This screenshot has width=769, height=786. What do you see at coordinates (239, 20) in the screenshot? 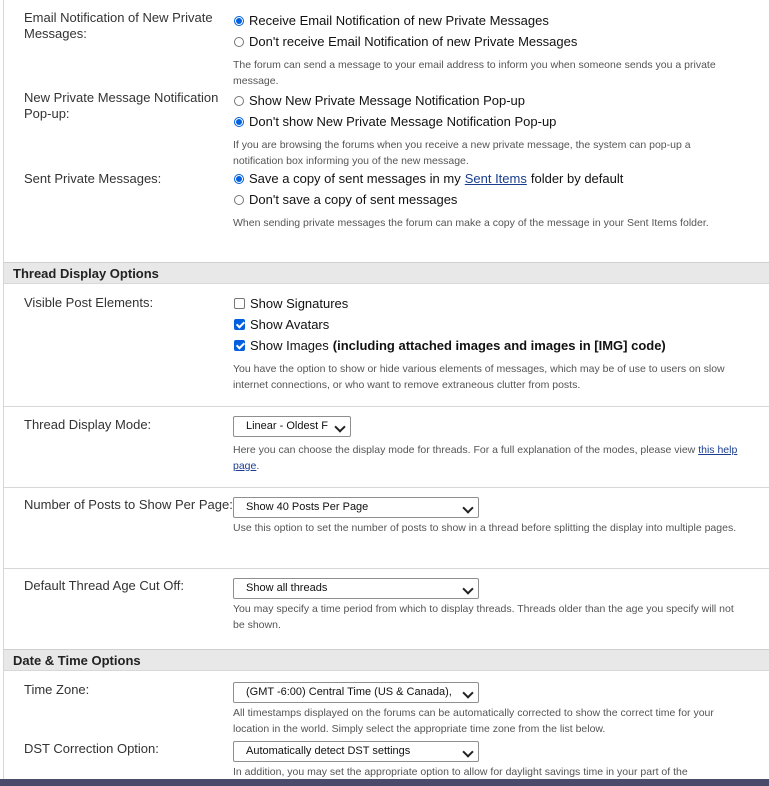
I see `email-receive-radio` at bounding box center [239, 20].